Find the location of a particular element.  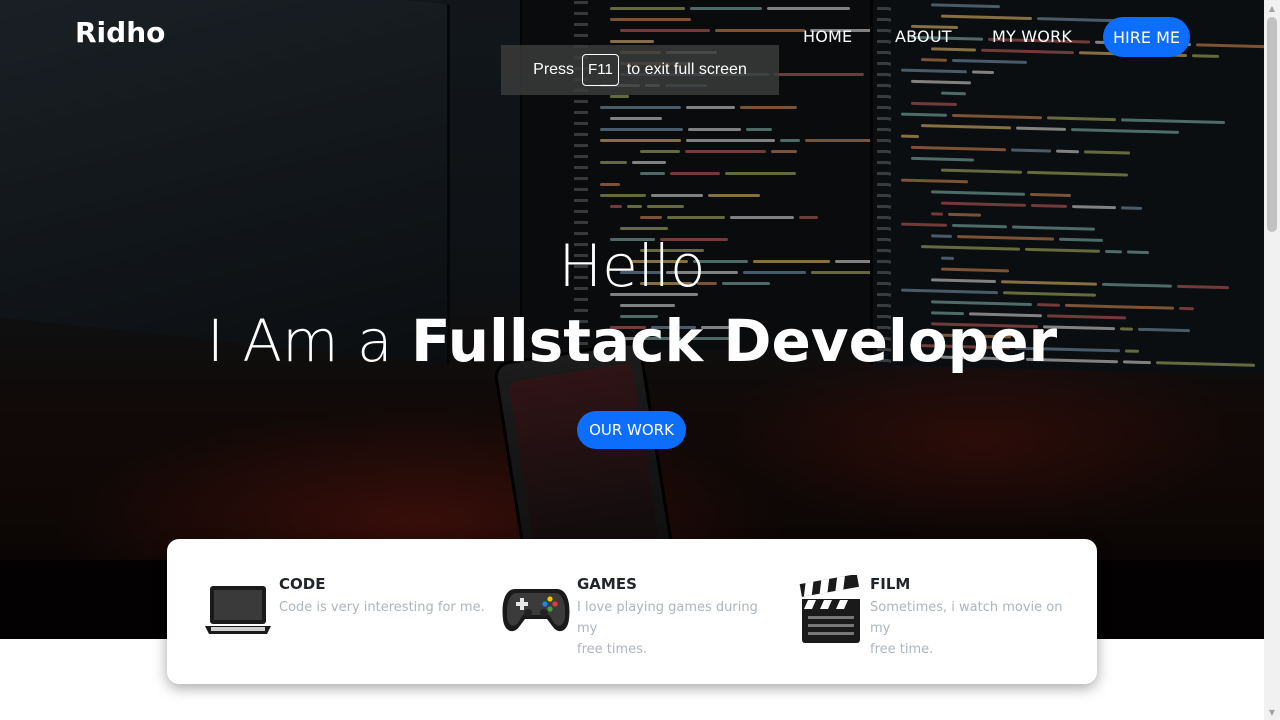

feature-code: CODE Code is very interesting for me. is located at coordinates (348, 611).